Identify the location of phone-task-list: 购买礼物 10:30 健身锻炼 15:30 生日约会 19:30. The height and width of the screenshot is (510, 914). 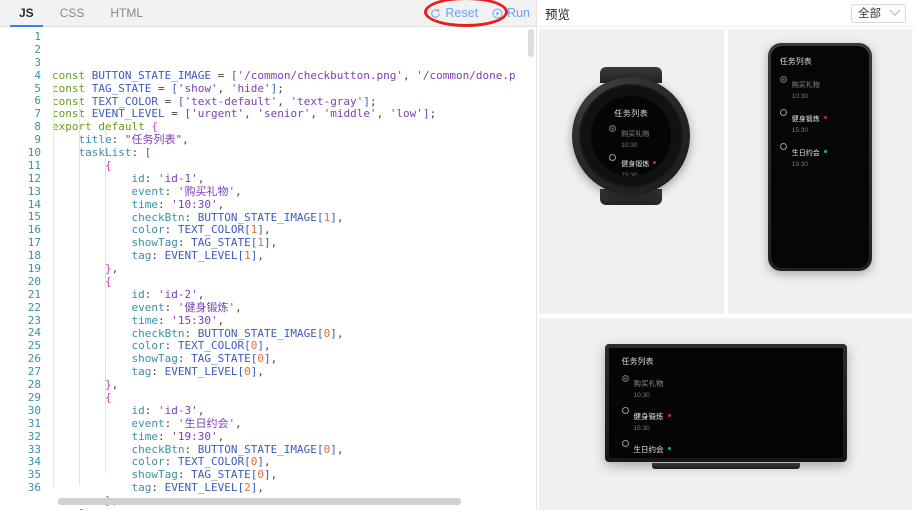
(819, 121).